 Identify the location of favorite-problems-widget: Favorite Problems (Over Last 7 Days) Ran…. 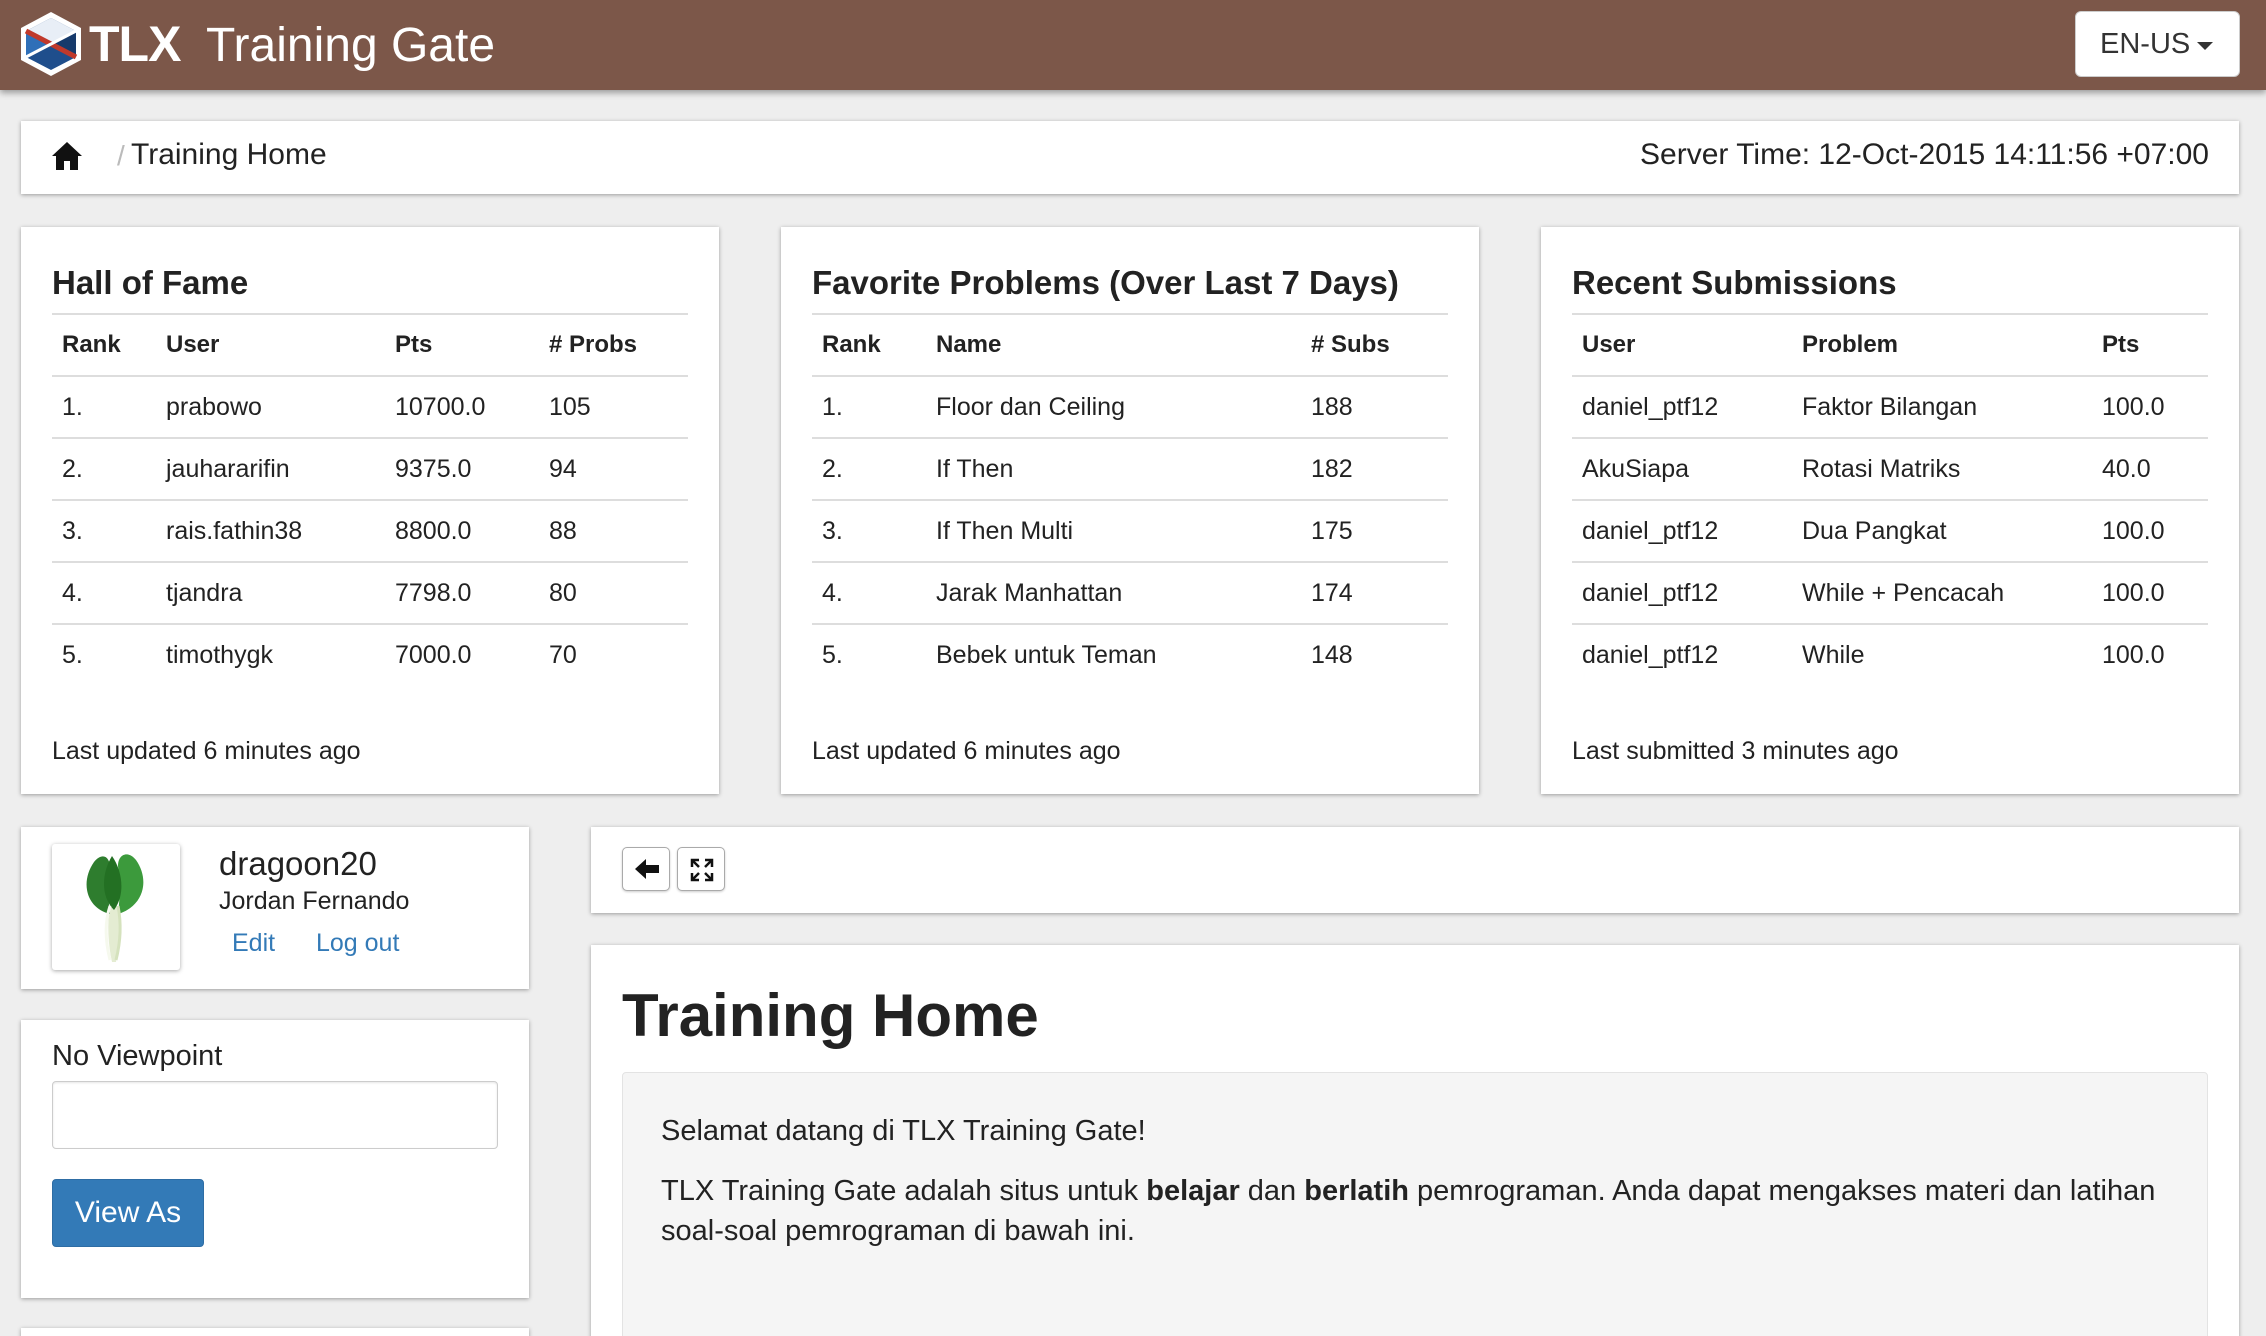
(1130, 510).